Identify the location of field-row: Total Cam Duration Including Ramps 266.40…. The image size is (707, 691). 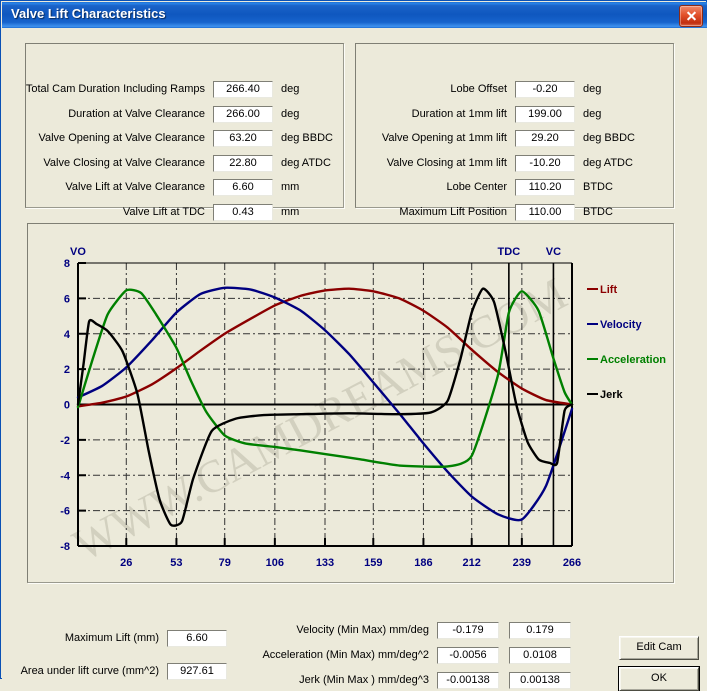
(185, 90).